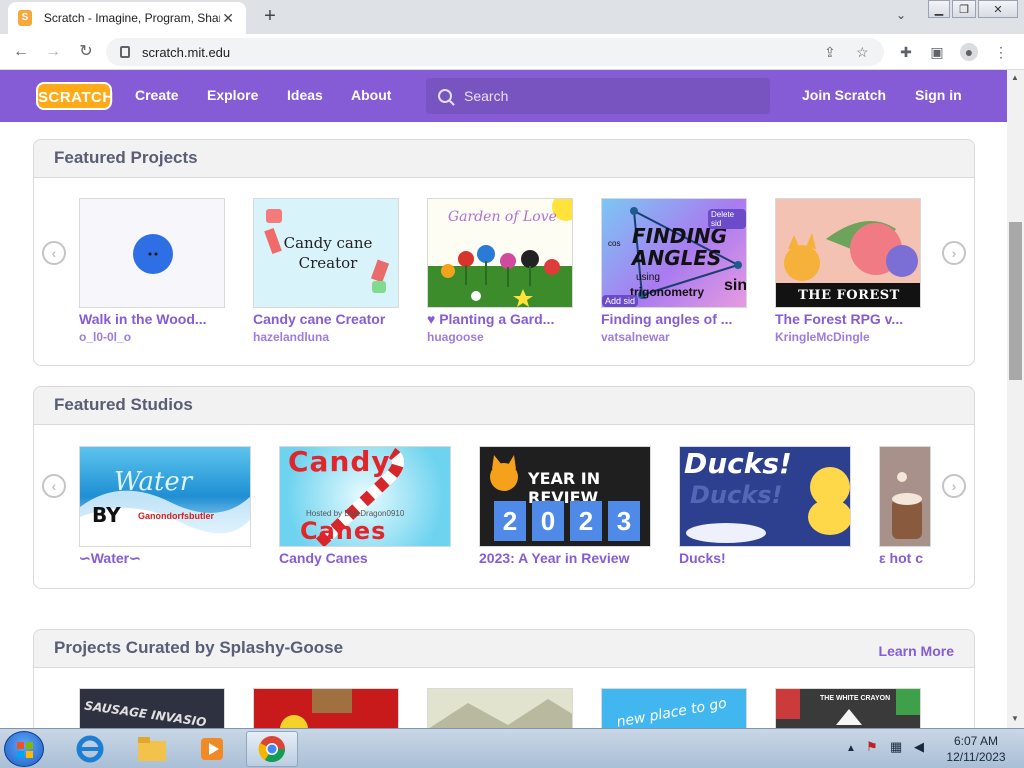 This screenshot has width=1024, height=768. I want to click on forward-button: →, so click(53, 52).